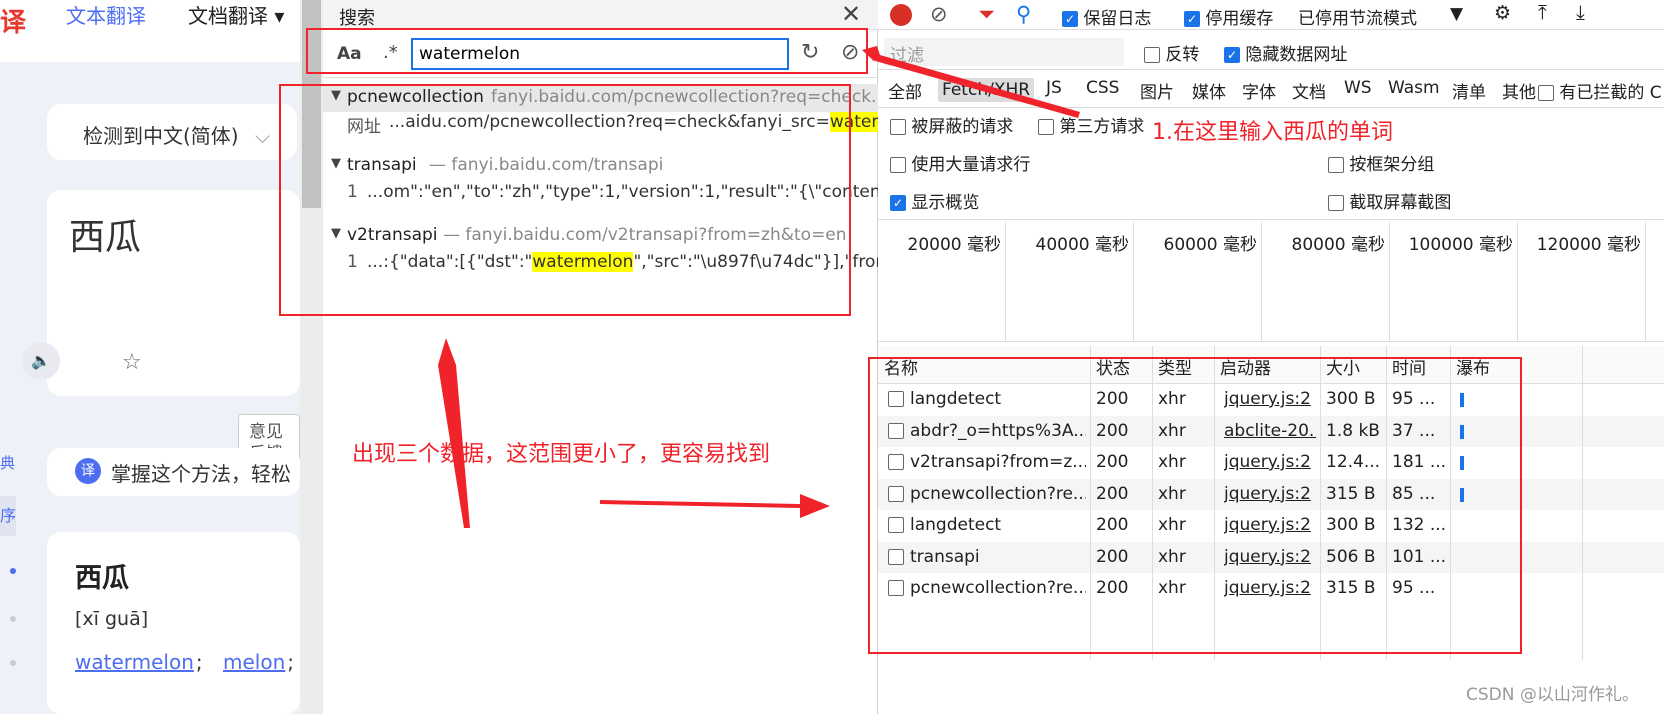 Image resolution: width=1664 pixels, height=714 pixels. I want to click on large-rows-label: 使用大量请求行, so click(971, 165).